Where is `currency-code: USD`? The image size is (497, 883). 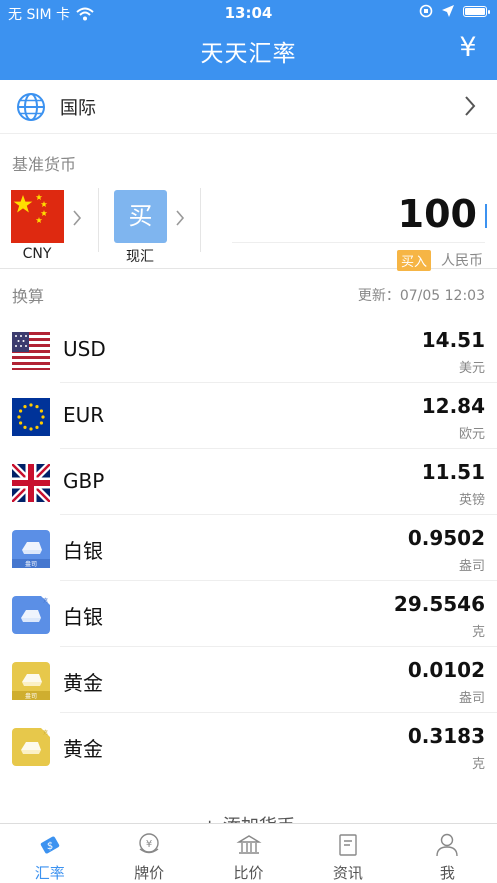 currency-code: USD is located at coordinates (84, 349).